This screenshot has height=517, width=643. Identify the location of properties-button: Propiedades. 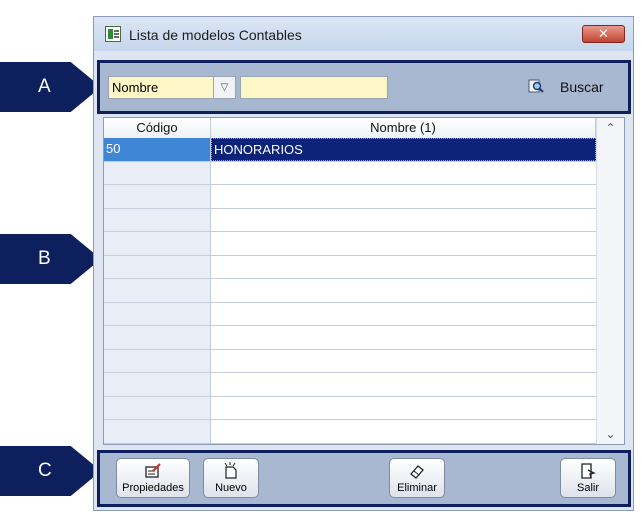
(153, 478).